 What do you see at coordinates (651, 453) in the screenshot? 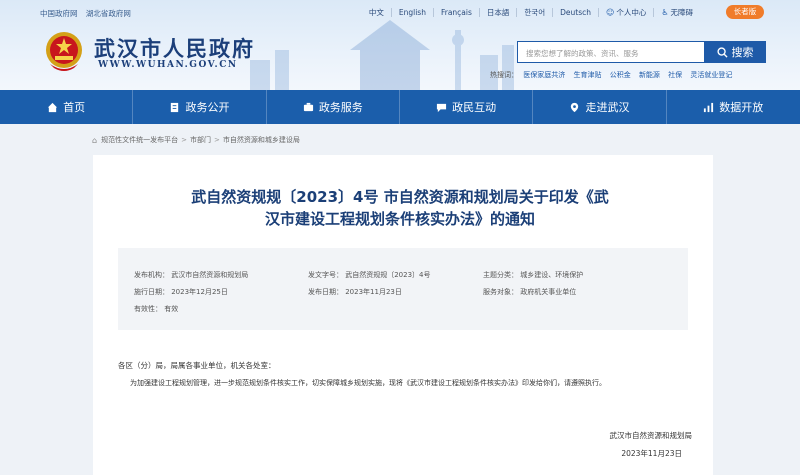
I see `sign-date: 2023年11月23日` at bounding box center [651, 453].